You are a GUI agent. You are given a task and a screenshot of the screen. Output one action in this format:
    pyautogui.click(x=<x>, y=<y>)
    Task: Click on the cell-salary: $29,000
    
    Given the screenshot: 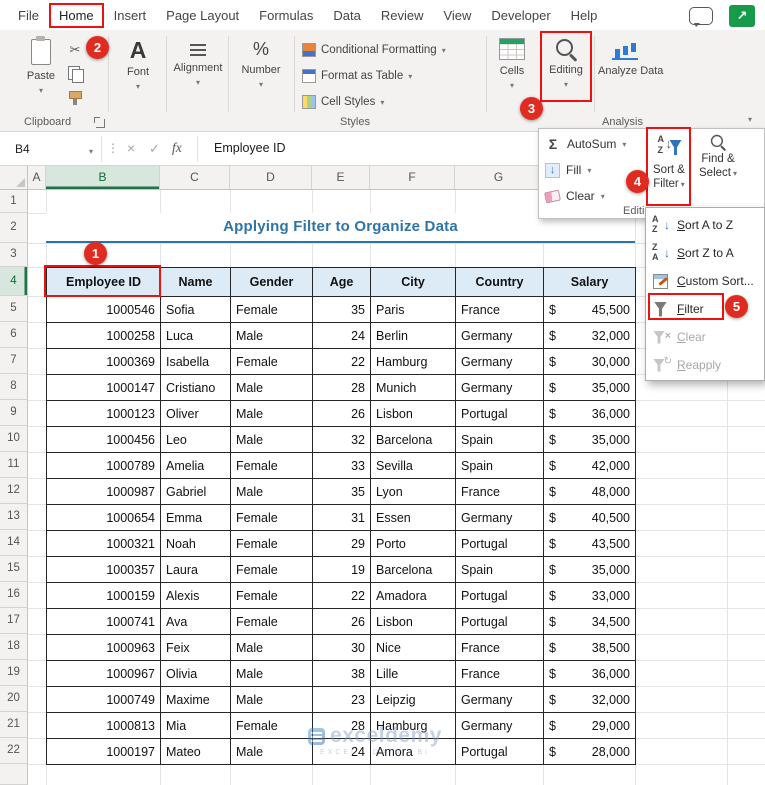 What is the action you would take?
    pyautogui.click(x=590, y=726)
    